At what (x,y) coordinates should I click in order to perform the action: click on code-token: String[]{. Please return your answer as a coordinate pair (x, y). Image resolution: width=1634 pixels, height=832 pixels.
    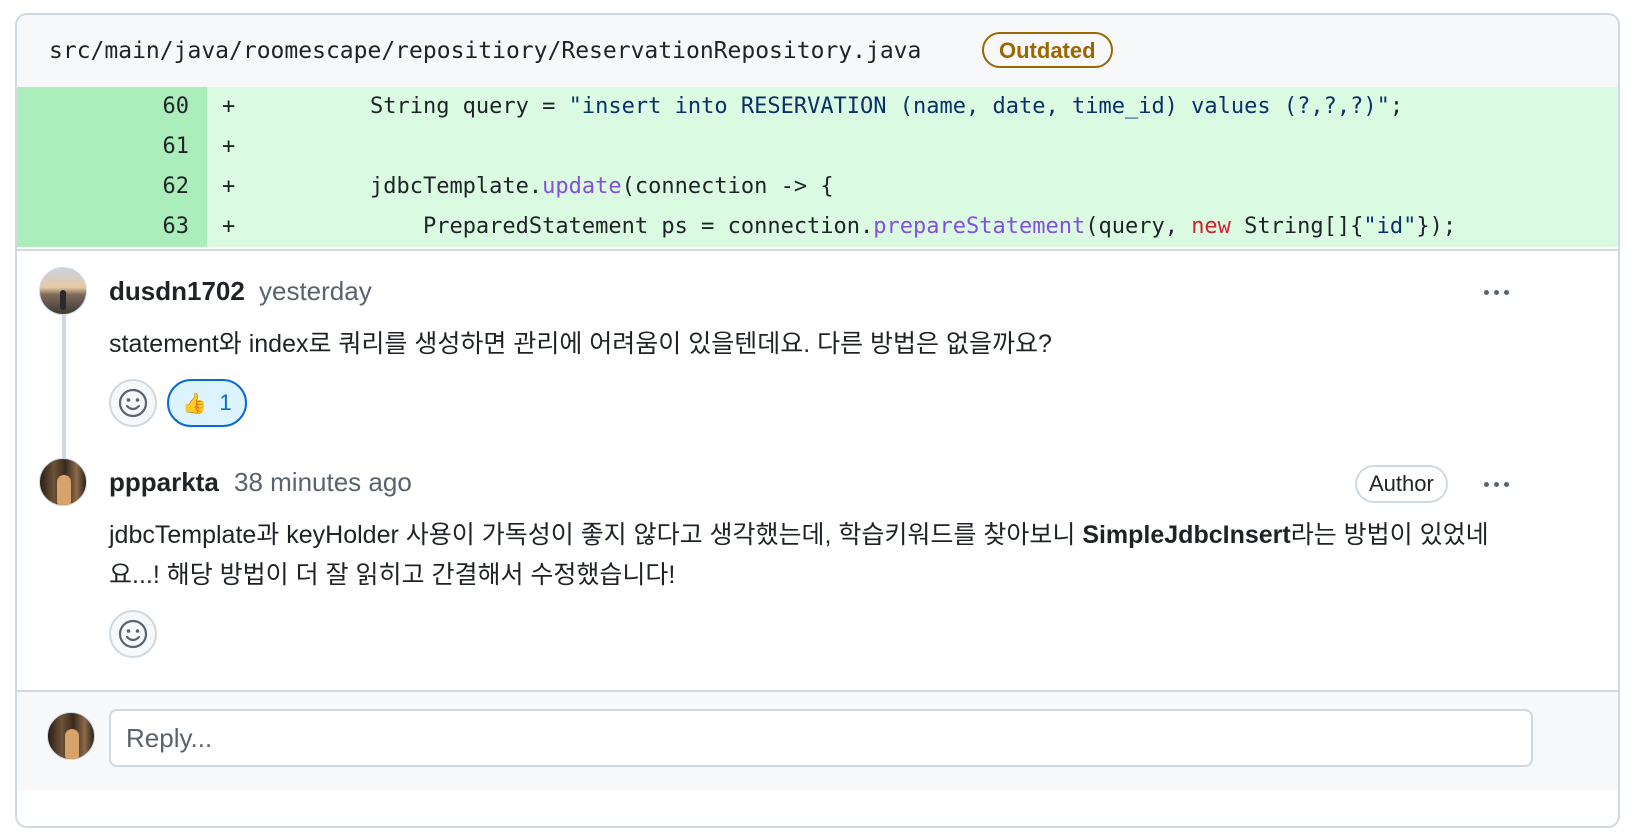
    Looking at the image, I should click on (1297, 226).